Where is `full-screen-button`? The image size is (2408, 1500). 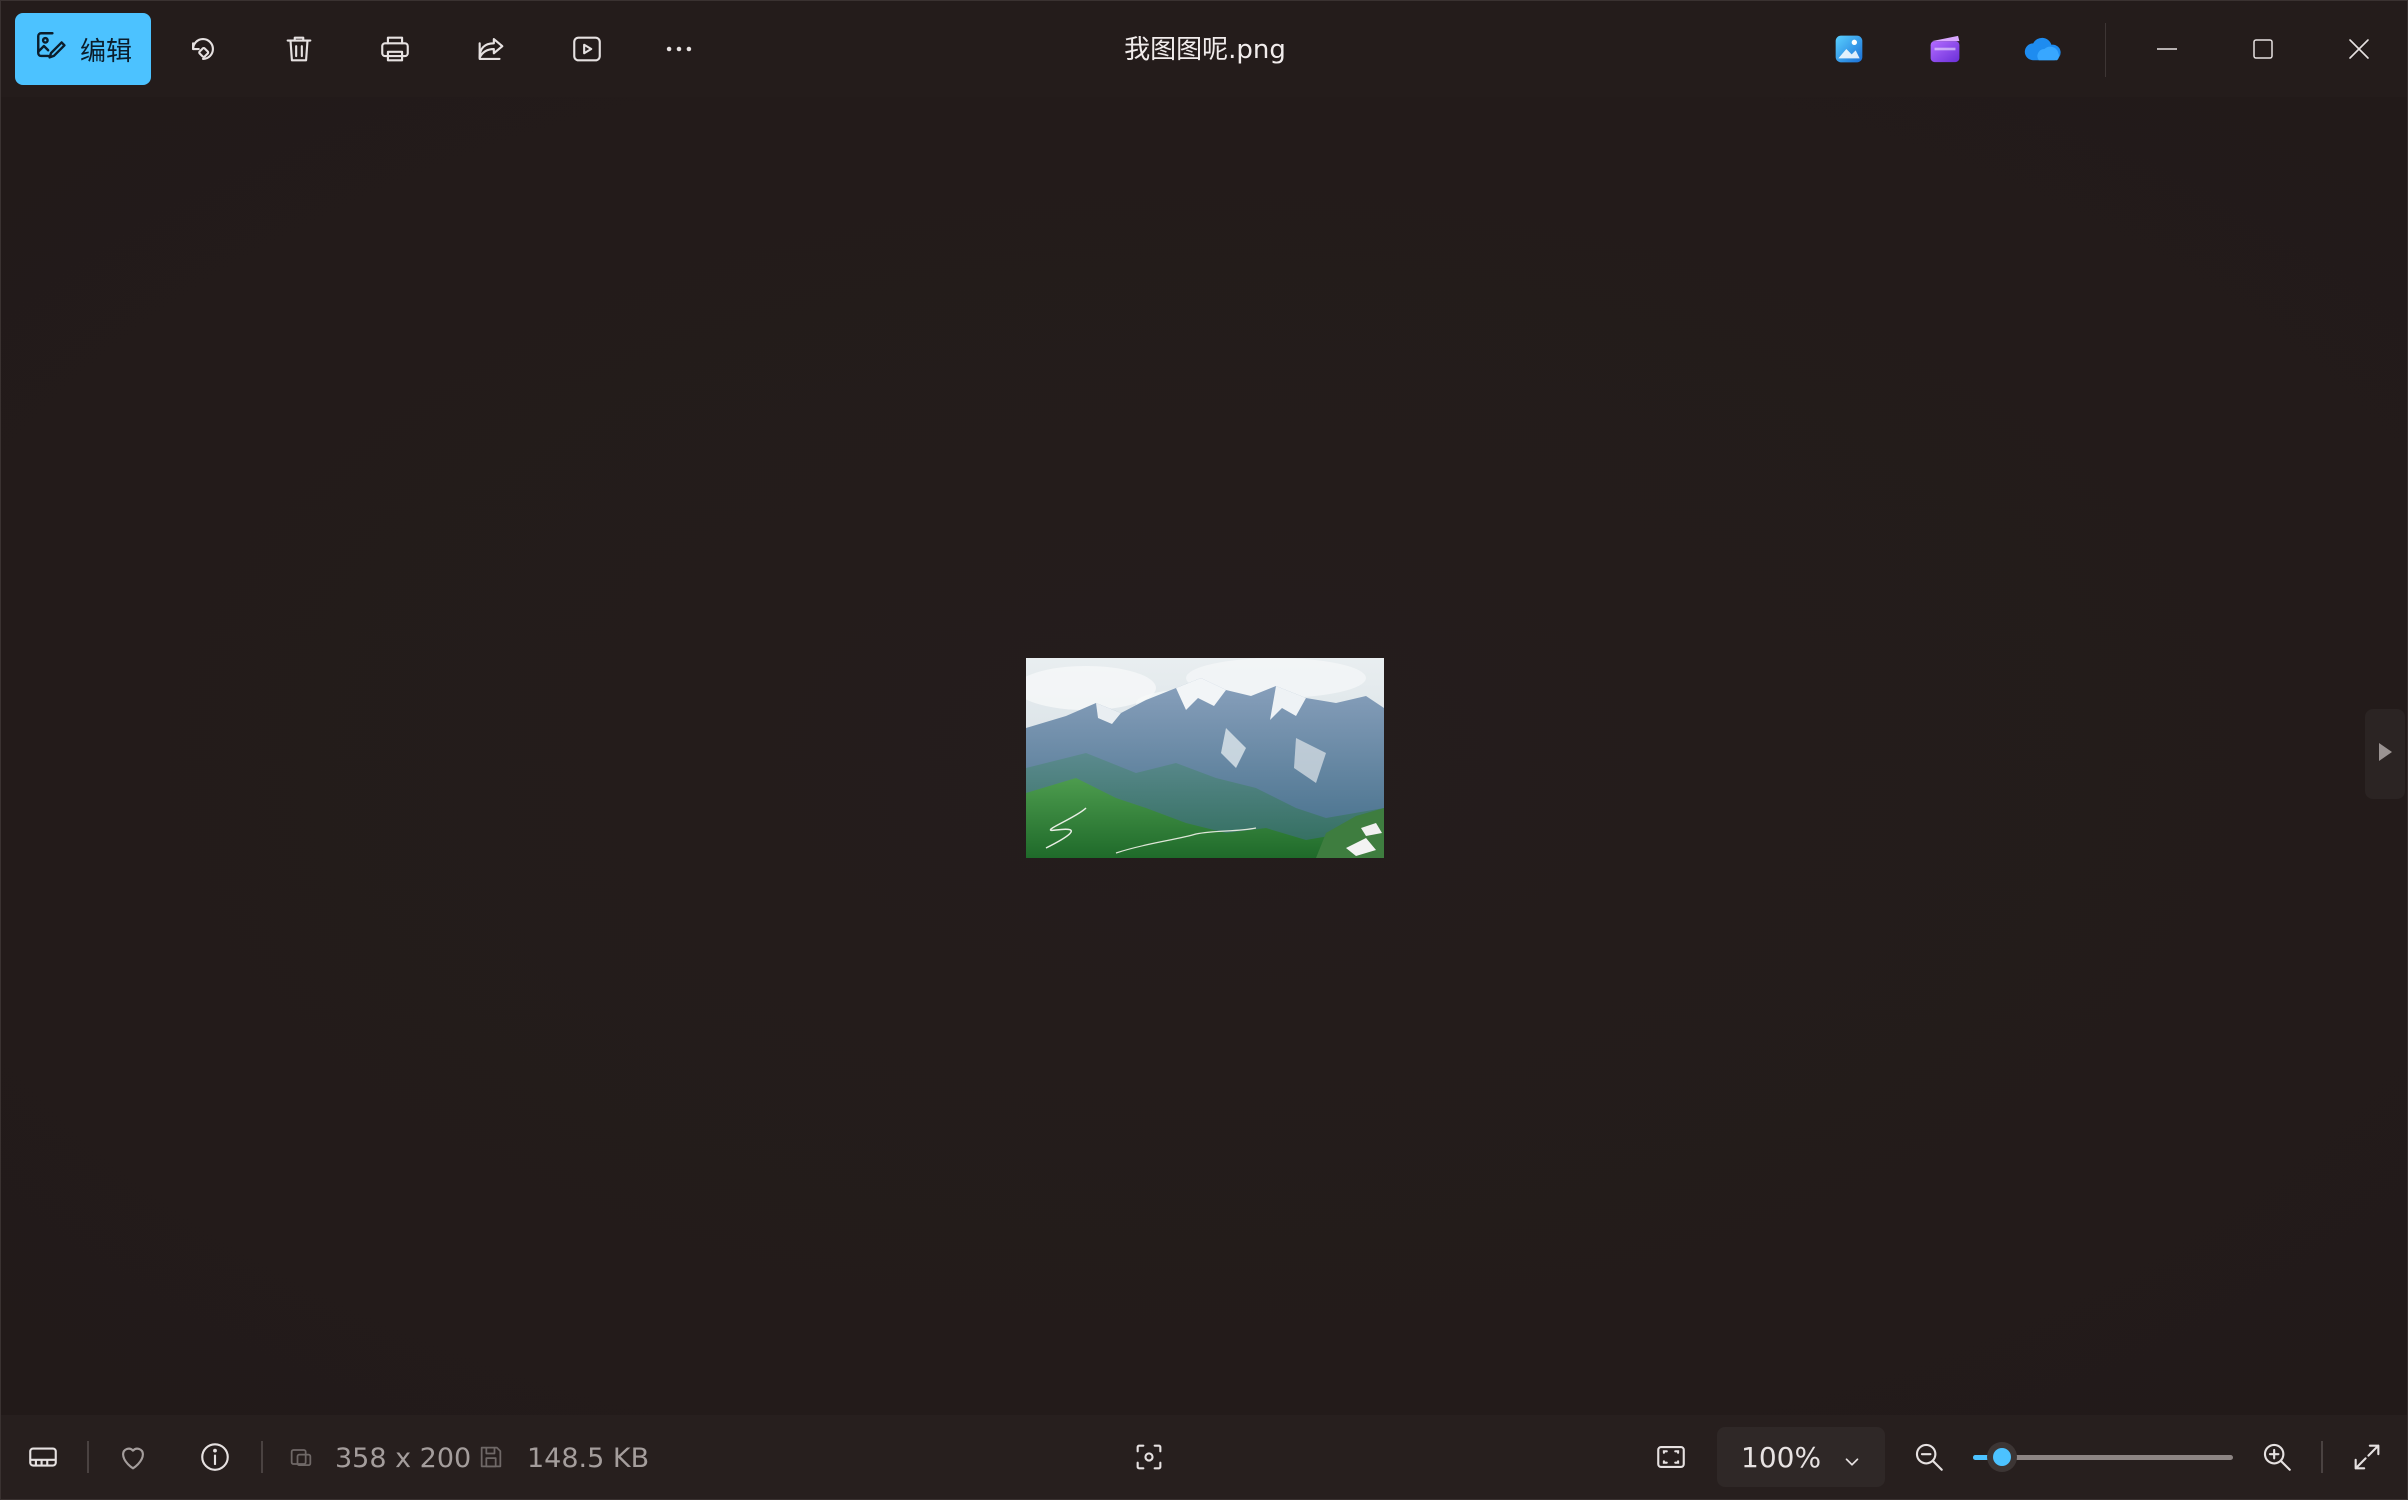 full-screen-button is located at coordinates (2367, 1457).